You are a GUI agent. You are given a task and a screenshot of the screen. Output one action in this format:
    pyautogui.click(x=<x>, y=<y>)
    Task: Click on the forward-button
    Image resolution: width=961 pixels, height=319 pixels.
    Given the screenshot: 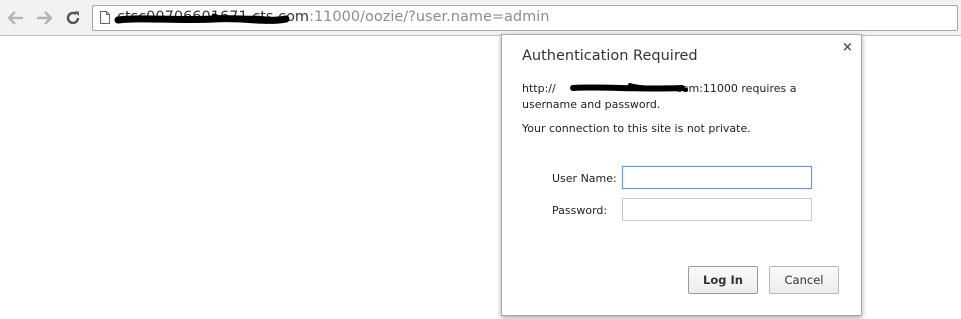 What is the action you would take?
    pyautogui.click(x=44, y=18)
    